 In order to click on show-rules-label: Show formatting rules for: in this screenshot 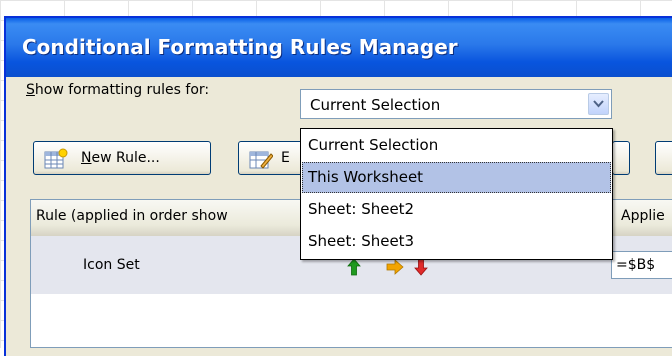, I will do `click(118, 90)`.